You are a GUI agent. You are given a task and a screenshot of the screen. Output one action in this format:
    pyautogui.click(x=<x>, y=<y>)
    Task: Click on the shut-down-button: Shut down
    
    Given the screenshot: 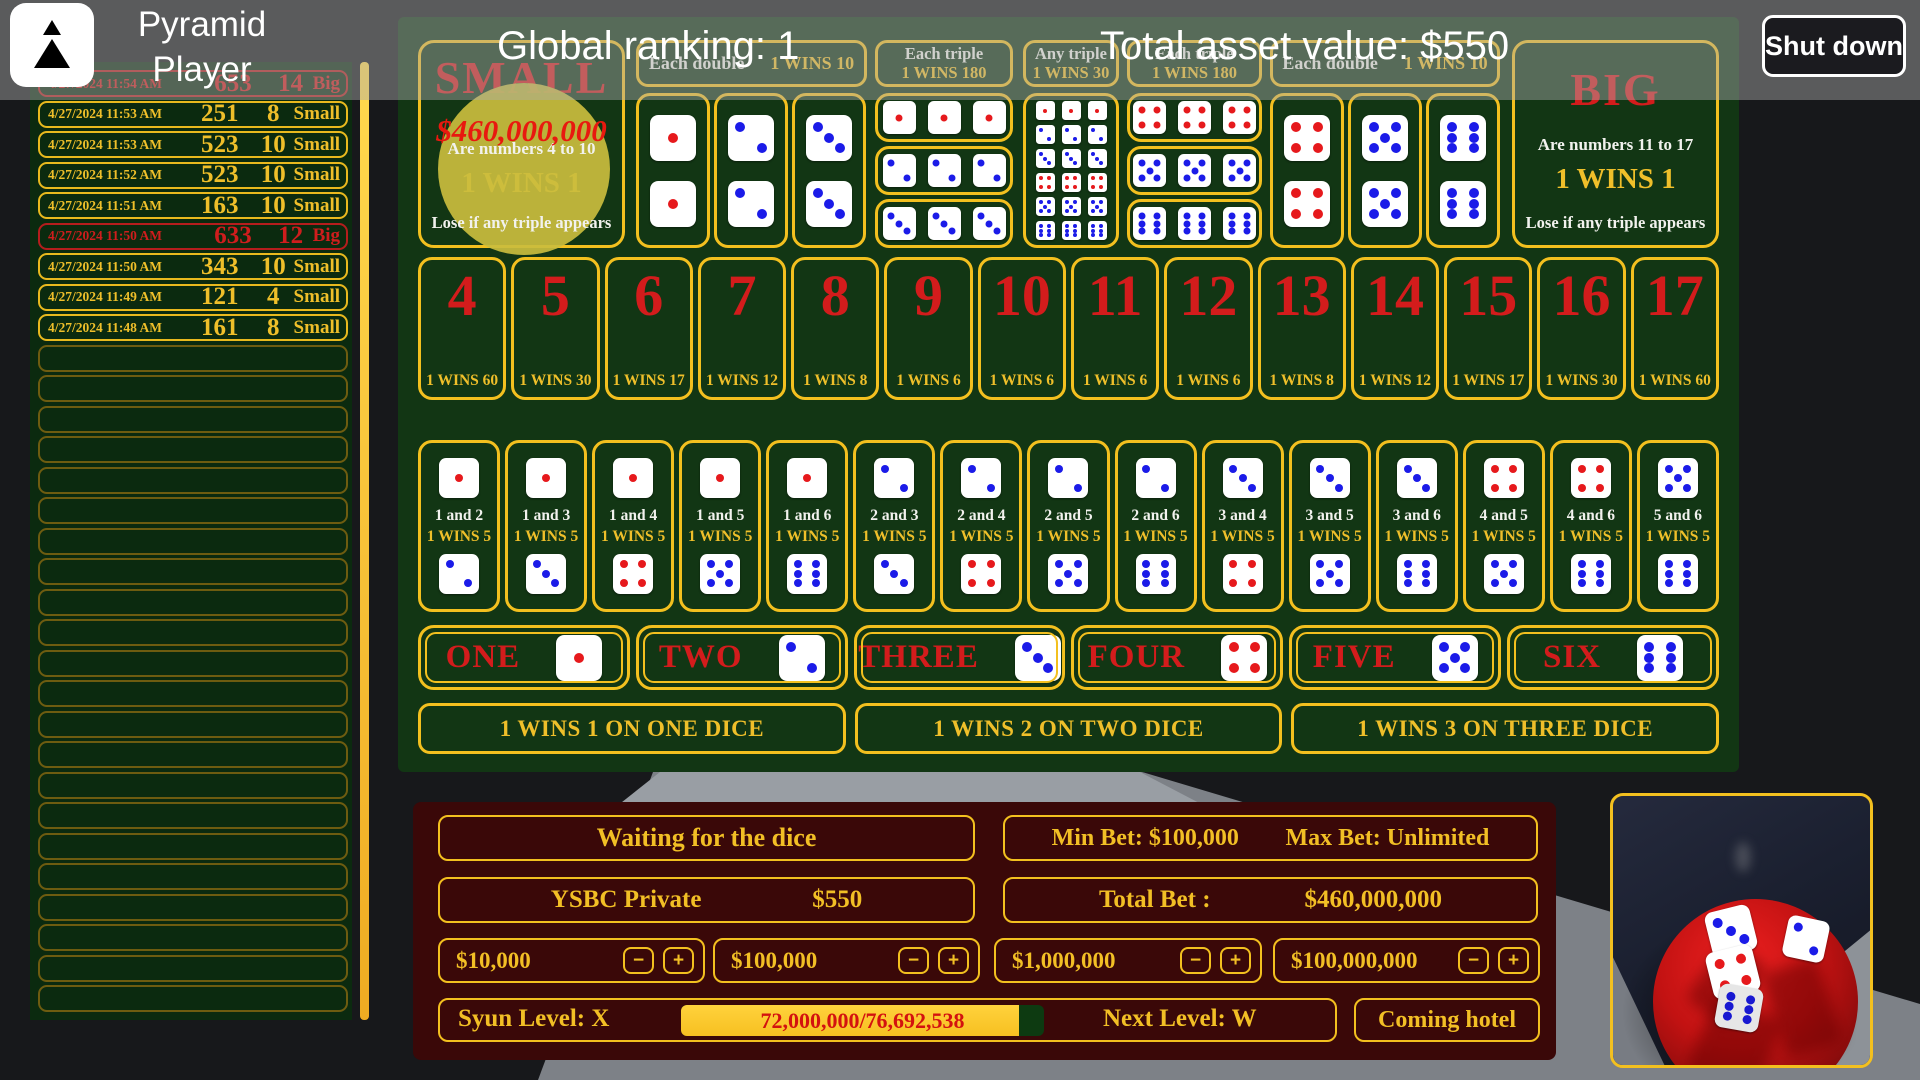 What is the action you would take?
    pyautogui.click(x=1834, y=46)
    